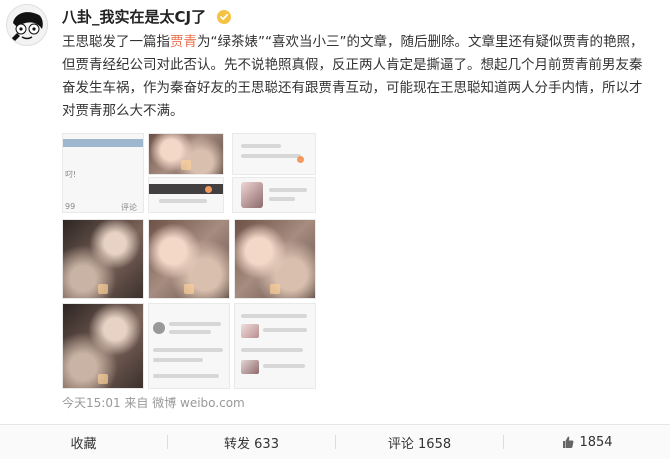  I want to click on repost-label: 转发 633, so click(251, 444).